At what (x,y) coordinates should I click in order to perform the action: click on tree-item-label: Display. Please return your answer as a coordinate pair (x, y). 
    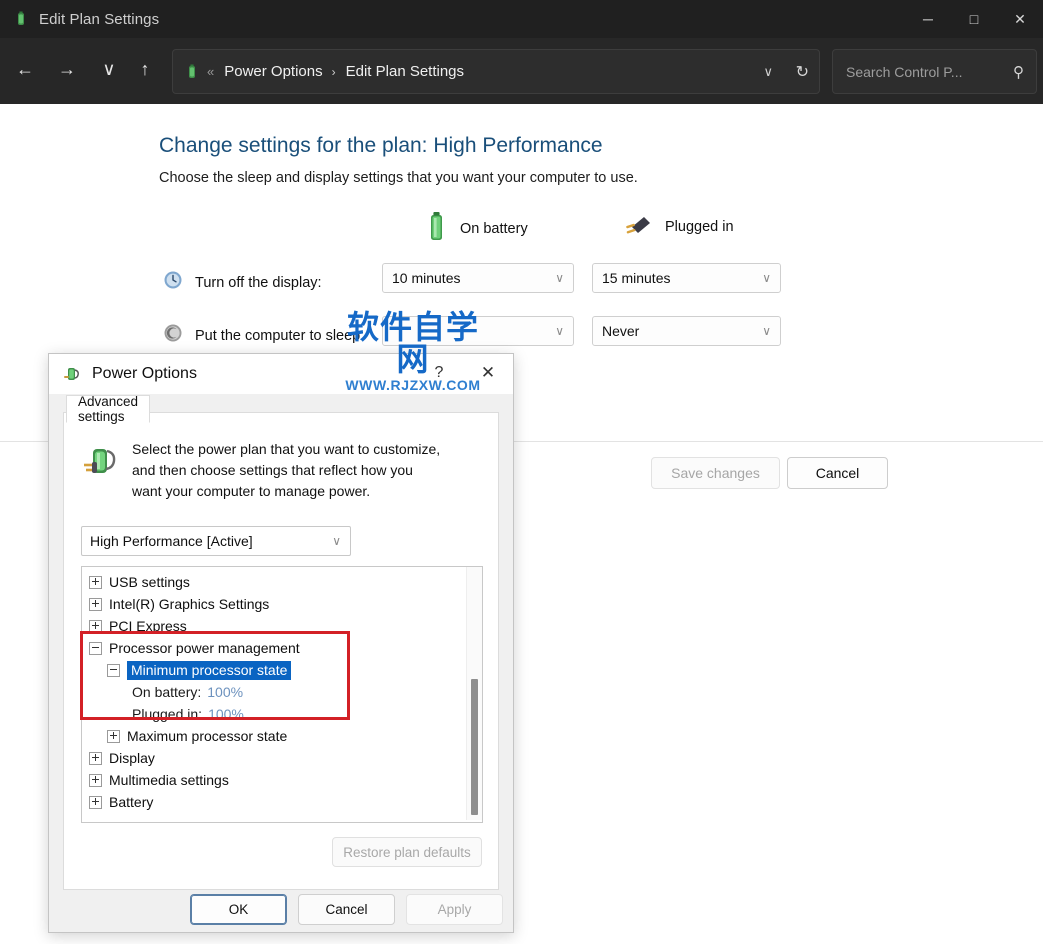
    Looking at the image, I should click on (132, 758).